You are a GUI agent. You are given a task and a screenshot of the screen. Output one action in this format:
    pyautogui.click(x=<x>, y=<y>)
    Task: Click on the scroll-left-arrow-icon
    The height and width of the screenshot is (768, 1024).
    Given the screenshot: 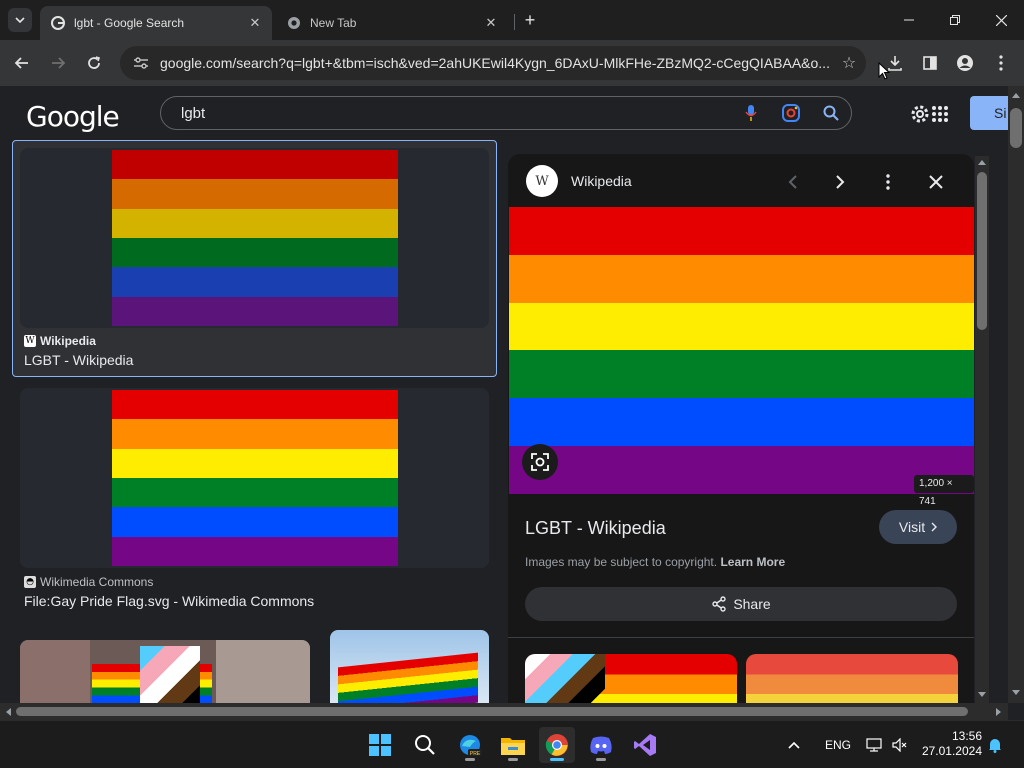 What is the action you would take?
    pyautogui.click(x=8, y=712)
    